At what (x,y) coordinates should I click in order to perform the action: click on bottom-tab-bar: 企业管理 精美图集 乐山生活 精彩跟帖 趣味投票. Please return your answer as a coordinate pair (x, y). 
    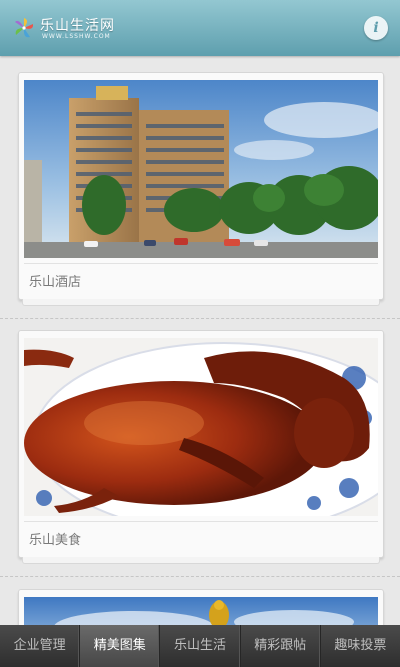
    Looking at the image, I should click on (200, 646).